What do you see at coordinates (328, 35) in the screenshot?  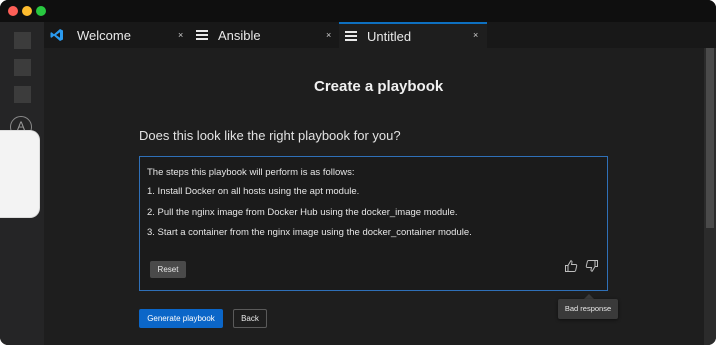 I see `tab-ansible-close-button: ×` at bounding box center [328, 35].